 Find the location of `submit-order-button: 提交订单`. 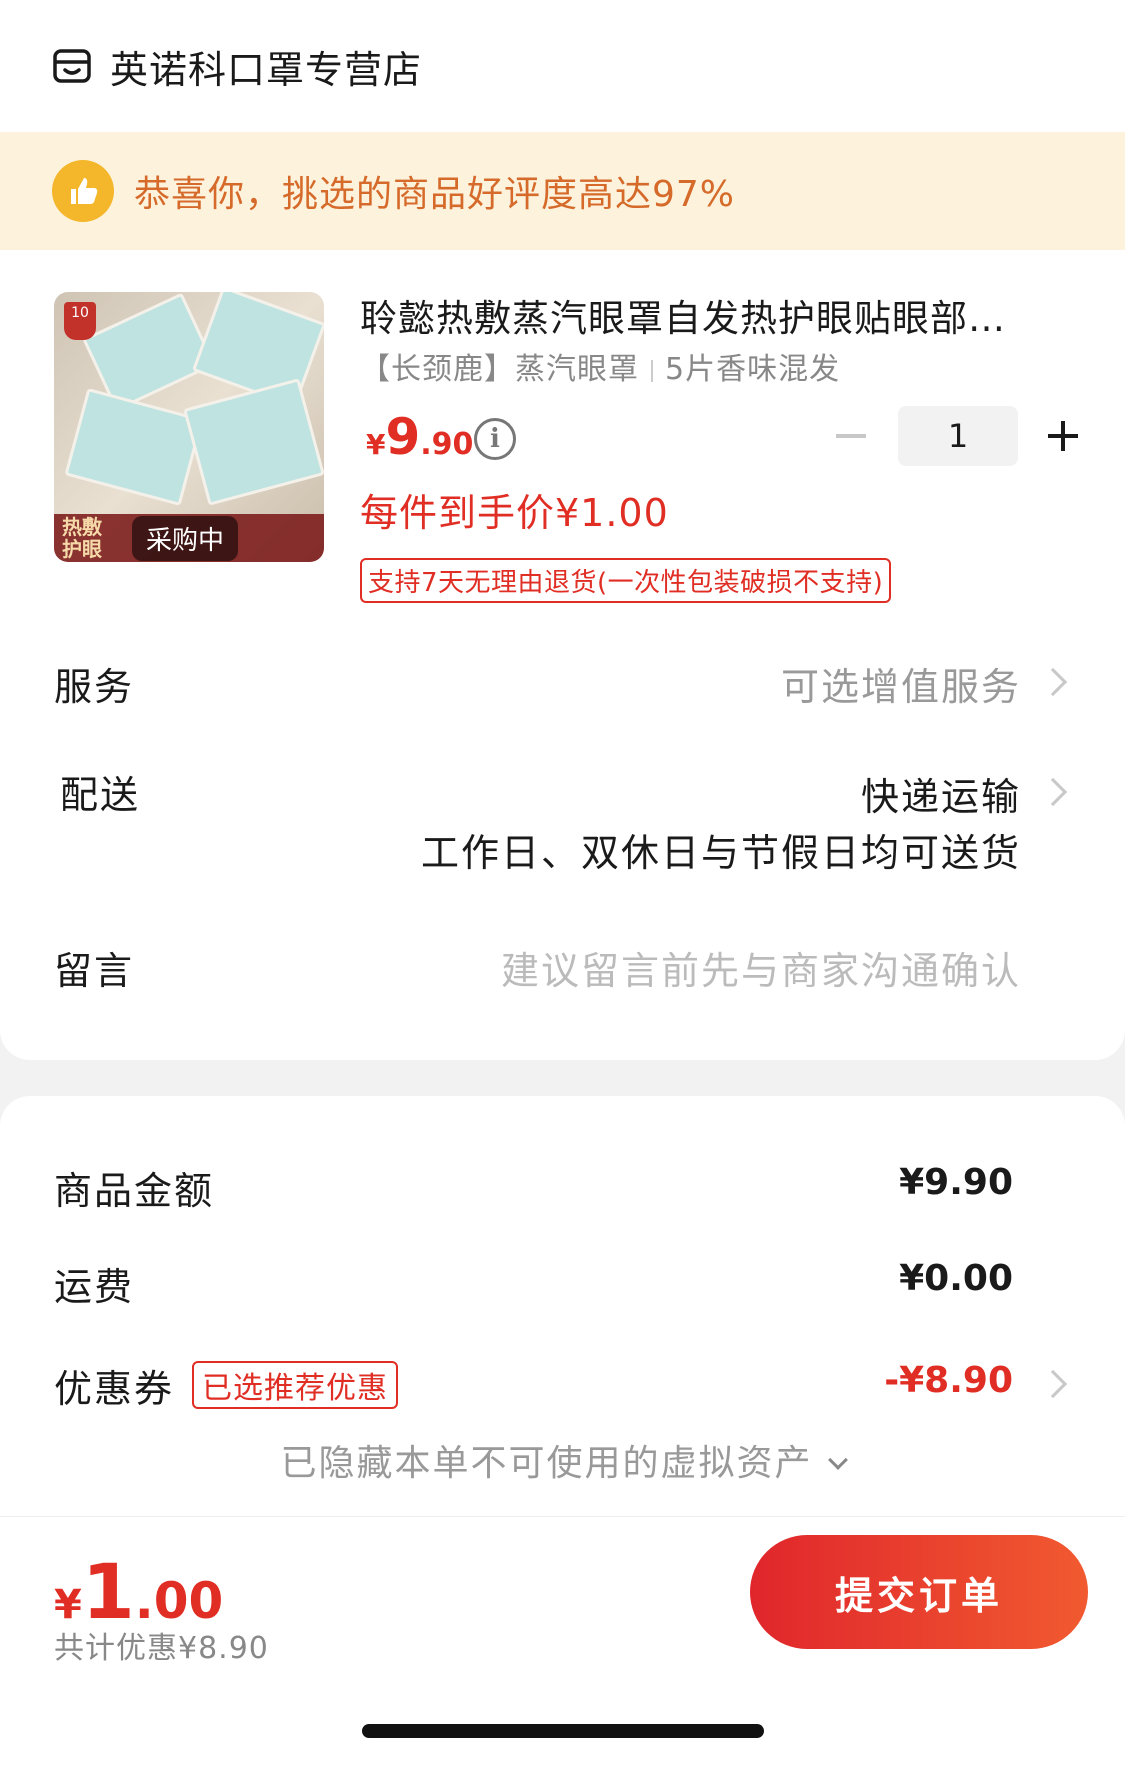

submit-order-button: 提交订单 is located at coordinates (919, 1592).